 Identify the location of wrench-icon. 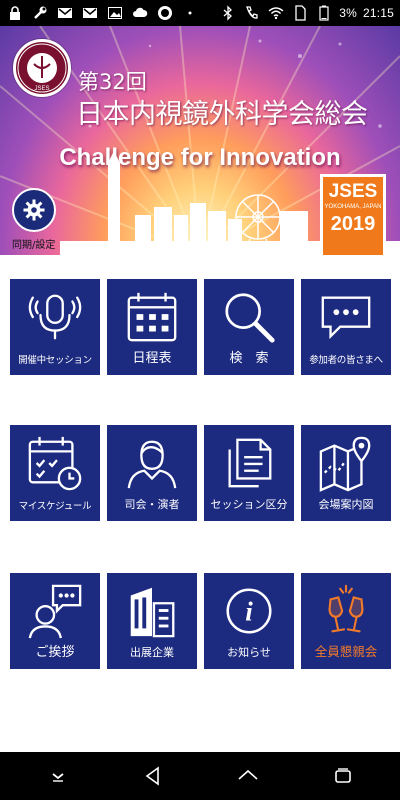
(40, 13).